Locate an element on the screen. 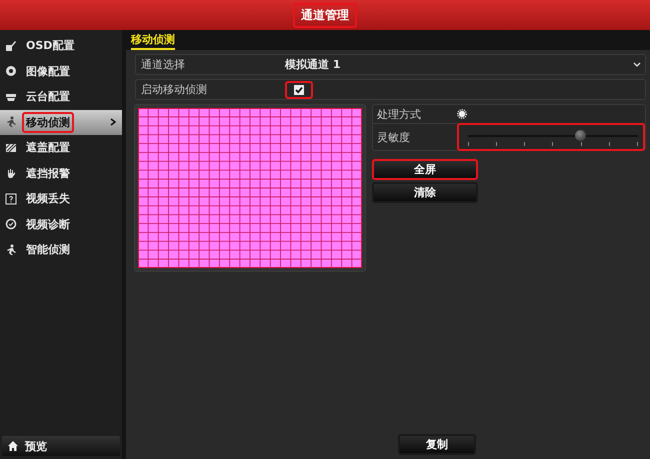 The height and width of the screenshot is (459, 650). item-label: 云台配置 is located at coordinates (48, 97).